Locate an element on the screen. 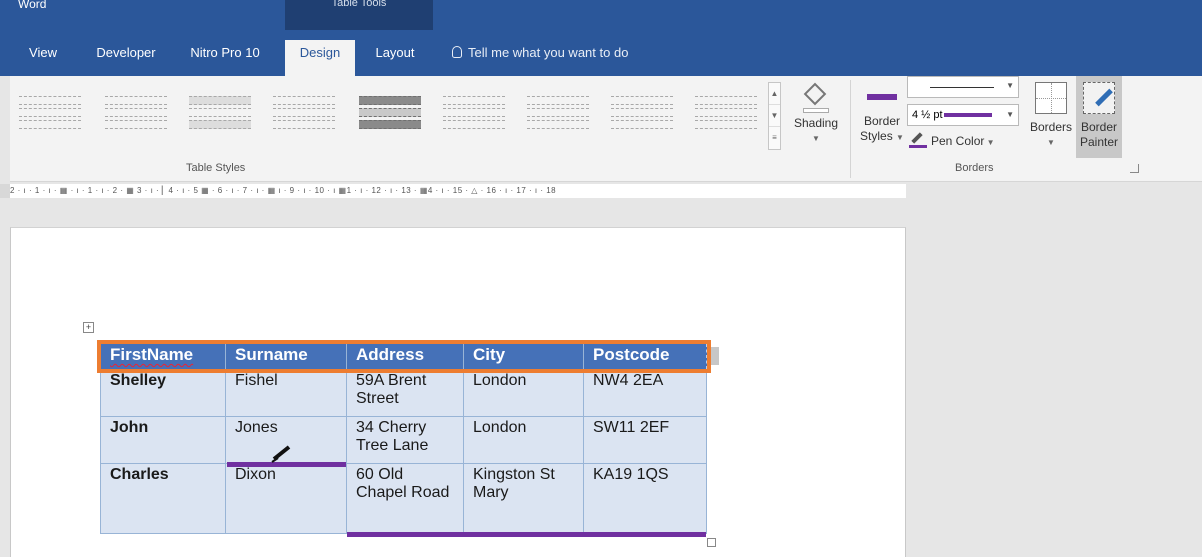 This screenshot has width=1202, height=557. border-painter-cursor-icon is located at coordinates (281, 454).